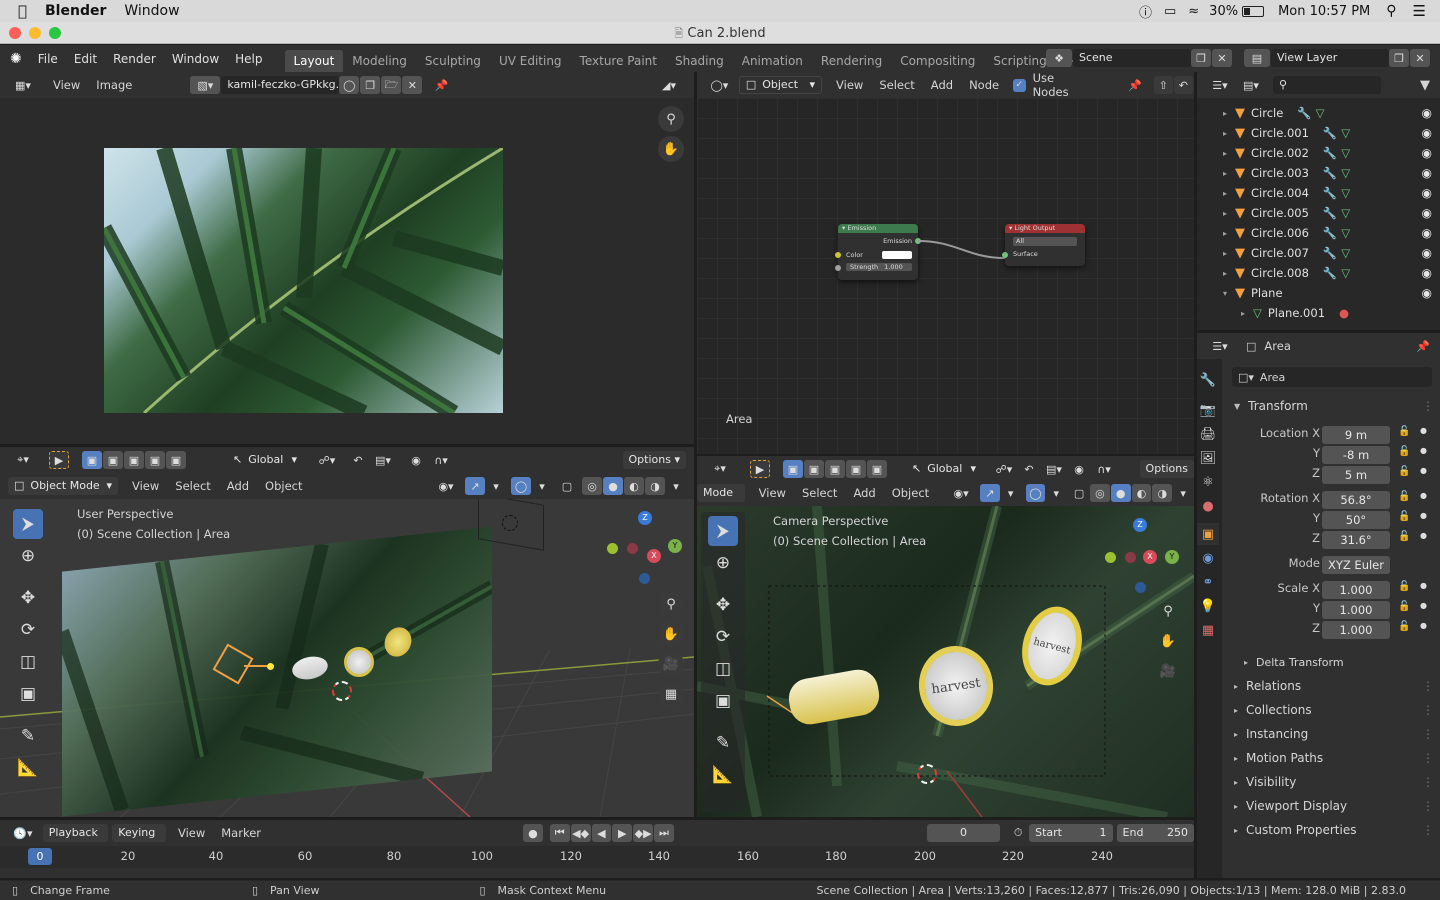  I want to click on view-layer-tab-icon: 🖼, so click(1208, 458).